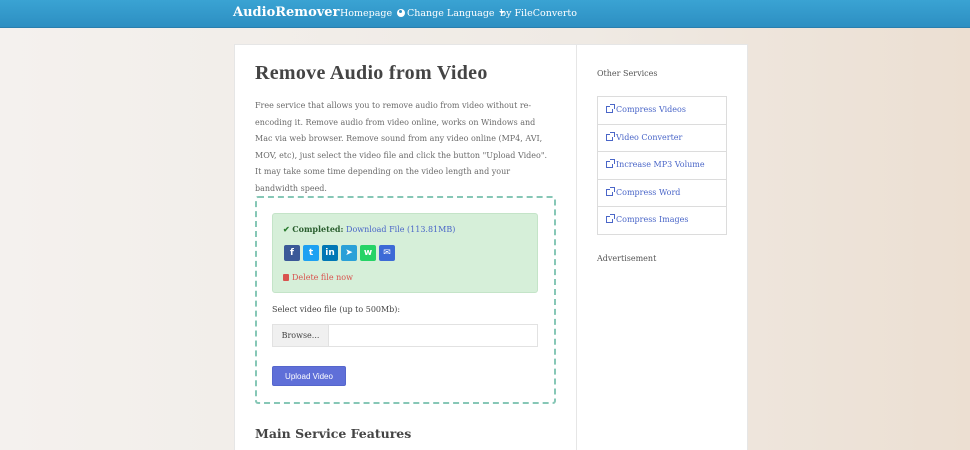 This screenshot has height=450, width=970. Describe the element at coordinates (371, 73) in the screenshot. I see `page-title: Remove Audio from Video` at that location.